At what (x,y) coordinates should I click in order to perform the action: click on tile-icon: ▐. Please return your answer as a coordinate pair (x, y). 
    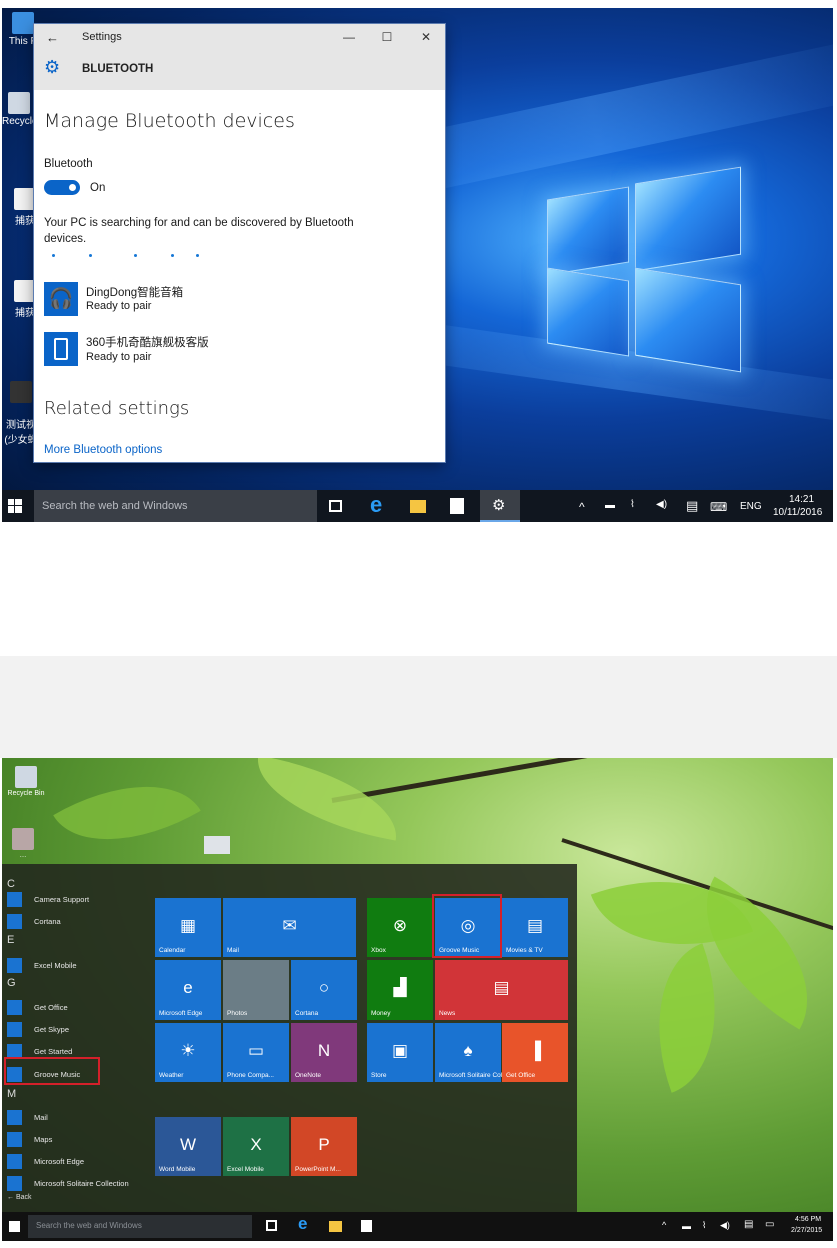
    Looking at the image, I should click on (535, 1050).